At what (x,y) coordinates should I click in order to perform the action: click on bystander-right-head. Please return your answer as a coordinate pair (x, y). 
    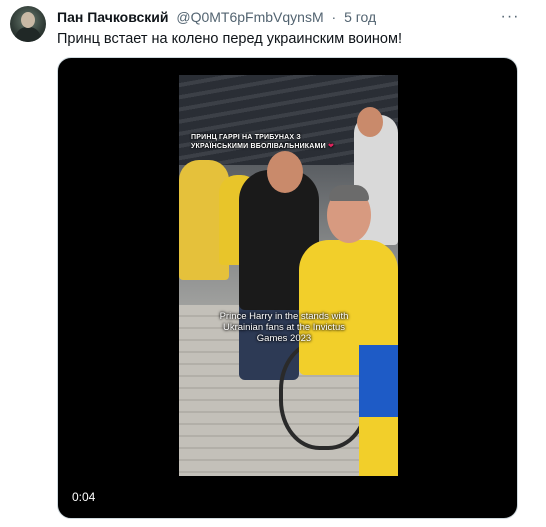
    Looking at the image, I should click on (370, 122).